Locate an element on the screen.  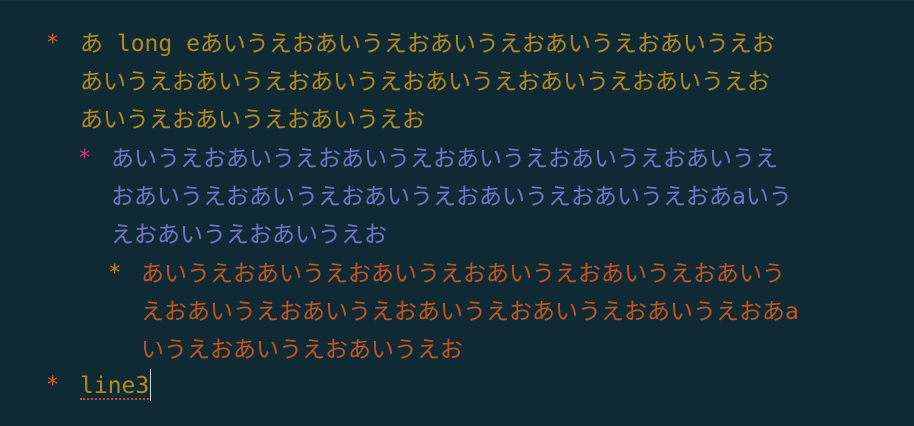
list-item-line: えおあいうえおあいうえおあいうえおあいうえおあいうえおあa is located at coordinates (470, 312).